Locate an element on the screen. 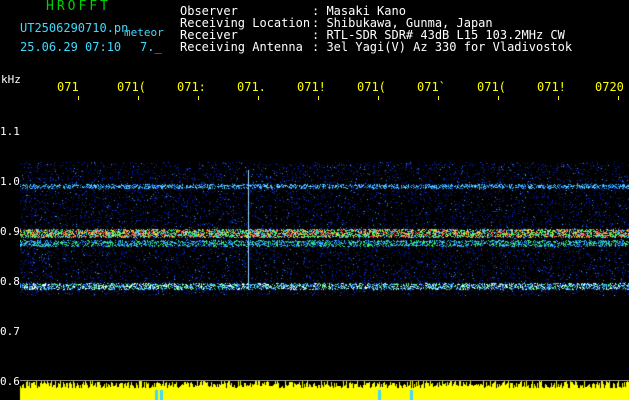 Image resolution: width=629 pixels, height=400 pixels. time-tick: 071. is located at coordinates (251, 87).